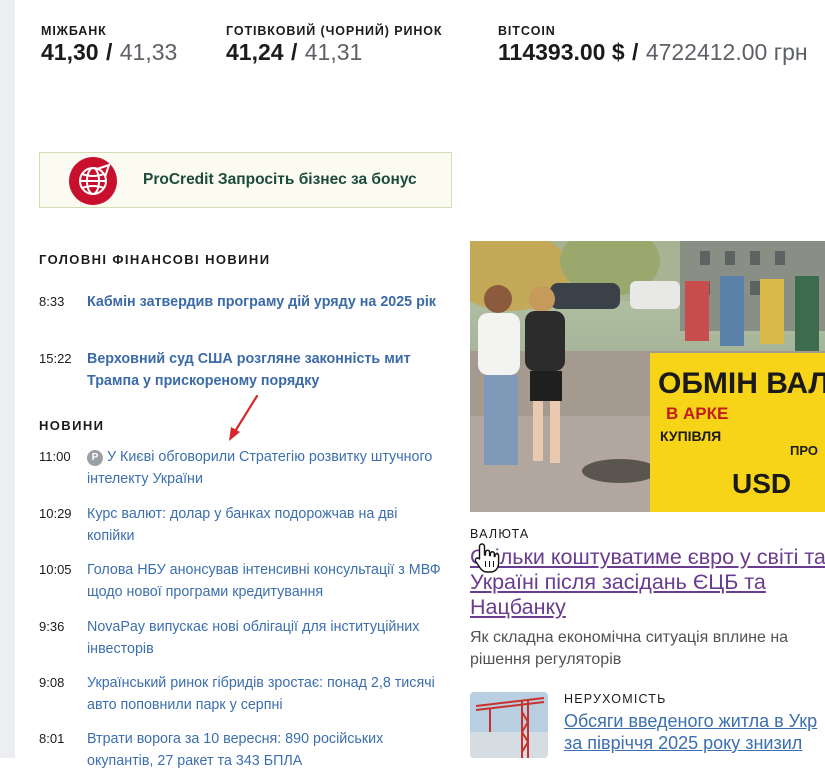 This screenshot has height=772, width=825. Describe the element at coordinates (499, 534) in the screenshot. I see `featured-category: ВАЛЮТА` at that location.